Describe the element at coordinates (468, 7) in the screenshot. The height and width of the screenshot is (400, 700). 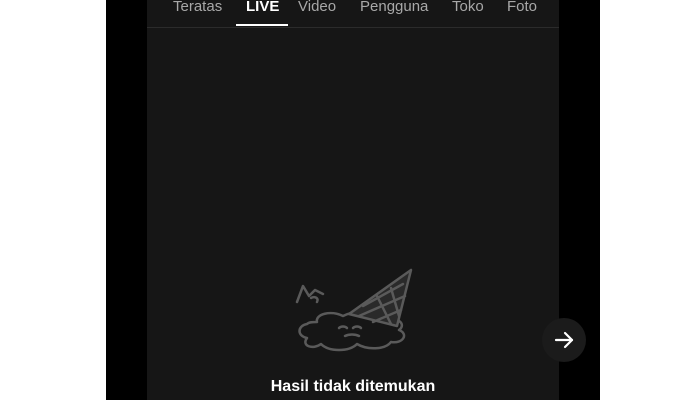
I see `tab-toko: Toko` at that location.